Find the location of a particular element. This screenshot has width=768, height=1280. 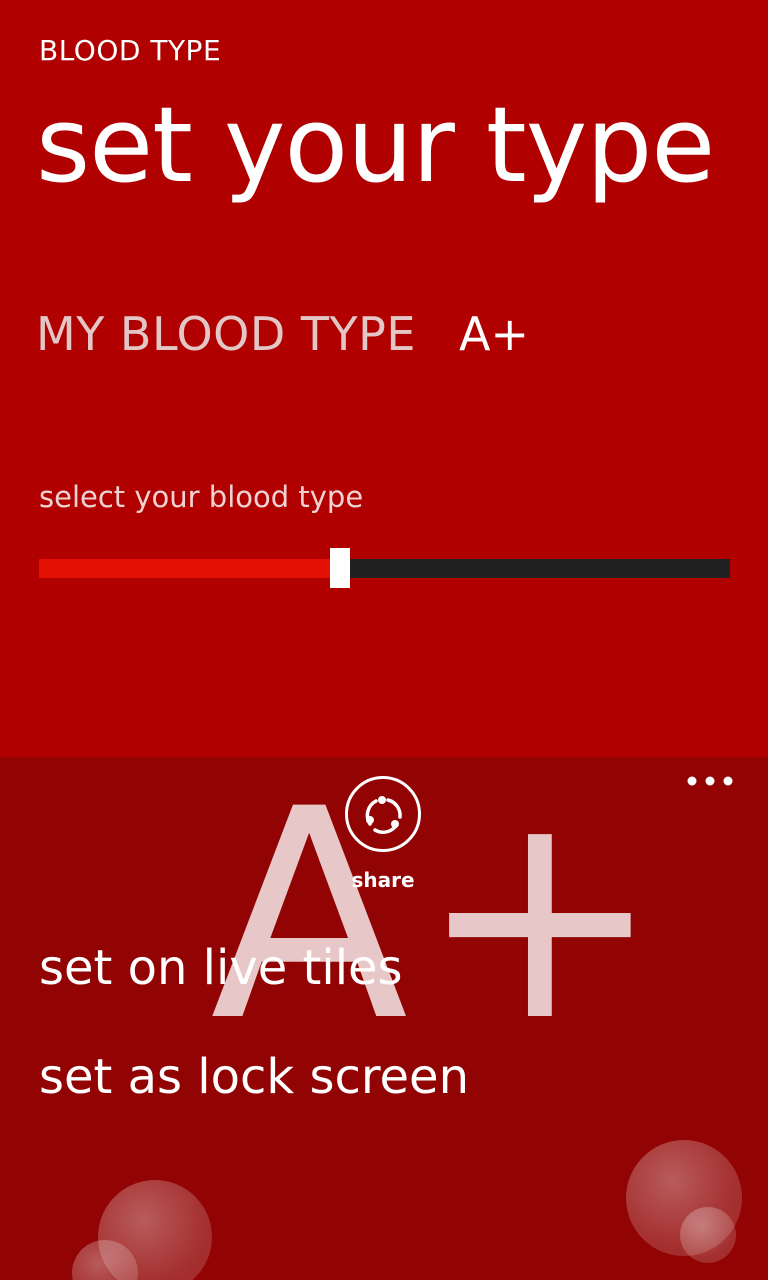

blood-type-slider is located at coordinates (384, 568).